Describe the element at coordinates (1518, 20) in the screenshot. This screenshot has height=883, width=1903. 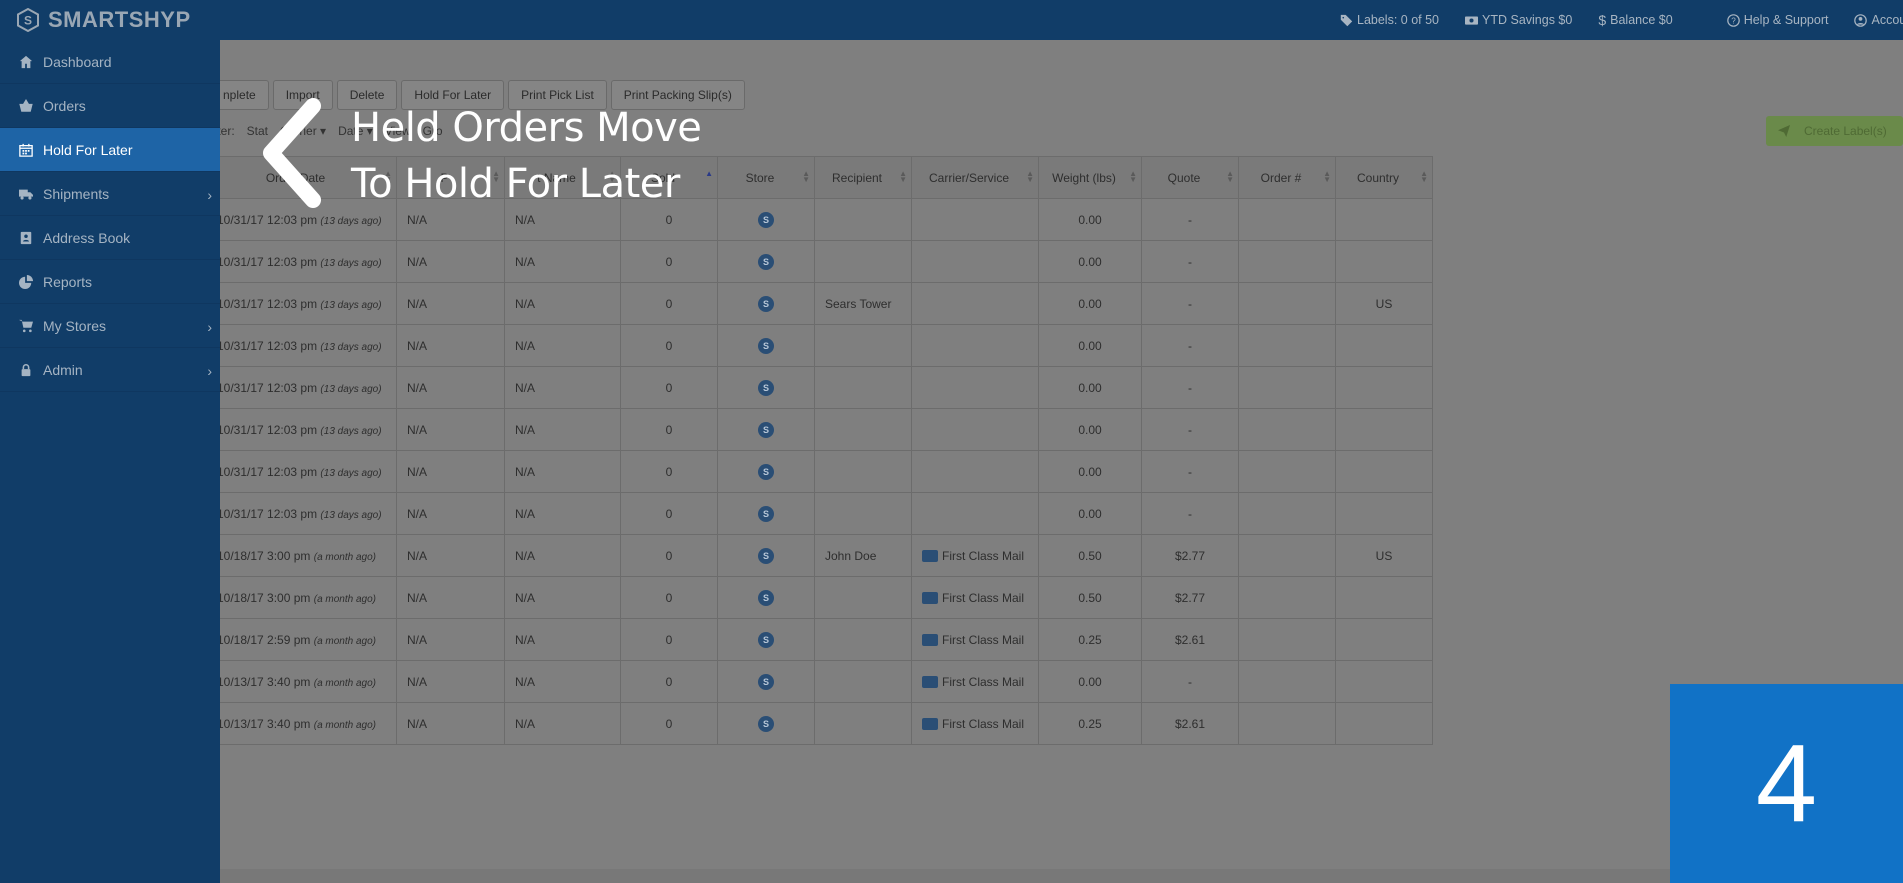
I see `ytd-savings: YTD Savings $0` at that location.